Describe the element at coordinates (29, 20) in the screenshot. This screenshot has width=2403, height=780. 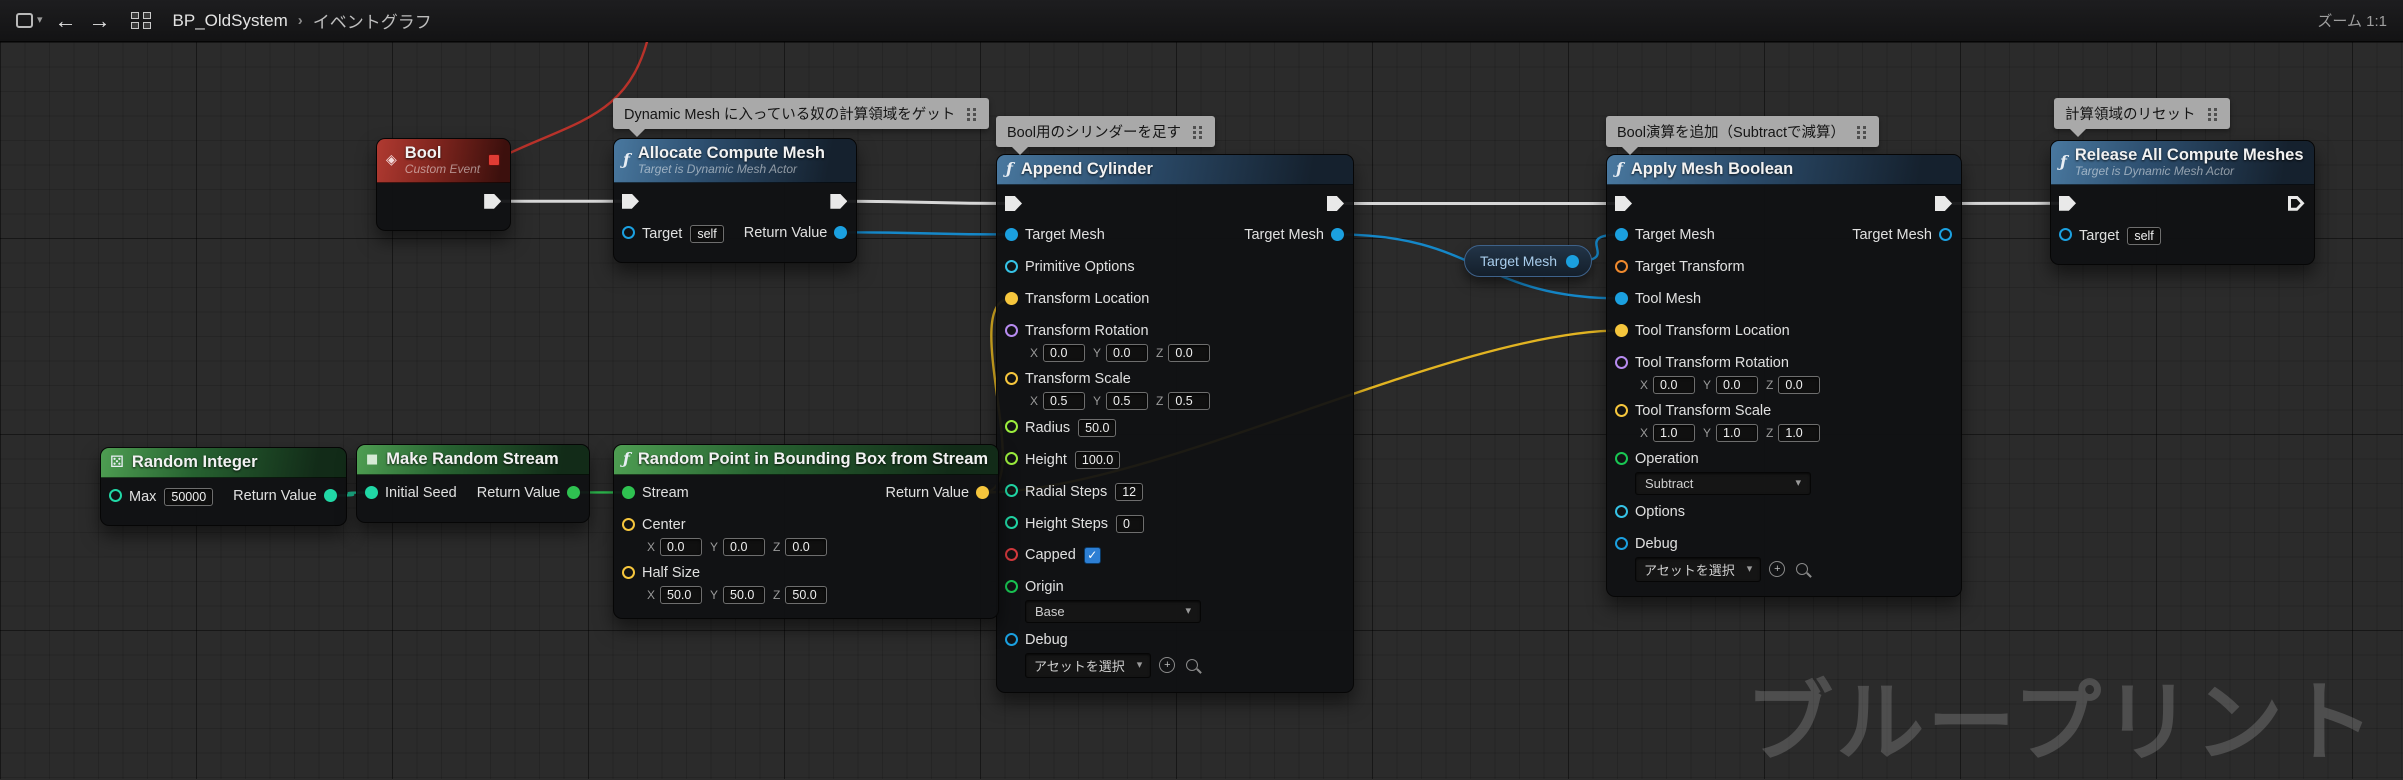
I see `editor-selector: ▾` at that location.